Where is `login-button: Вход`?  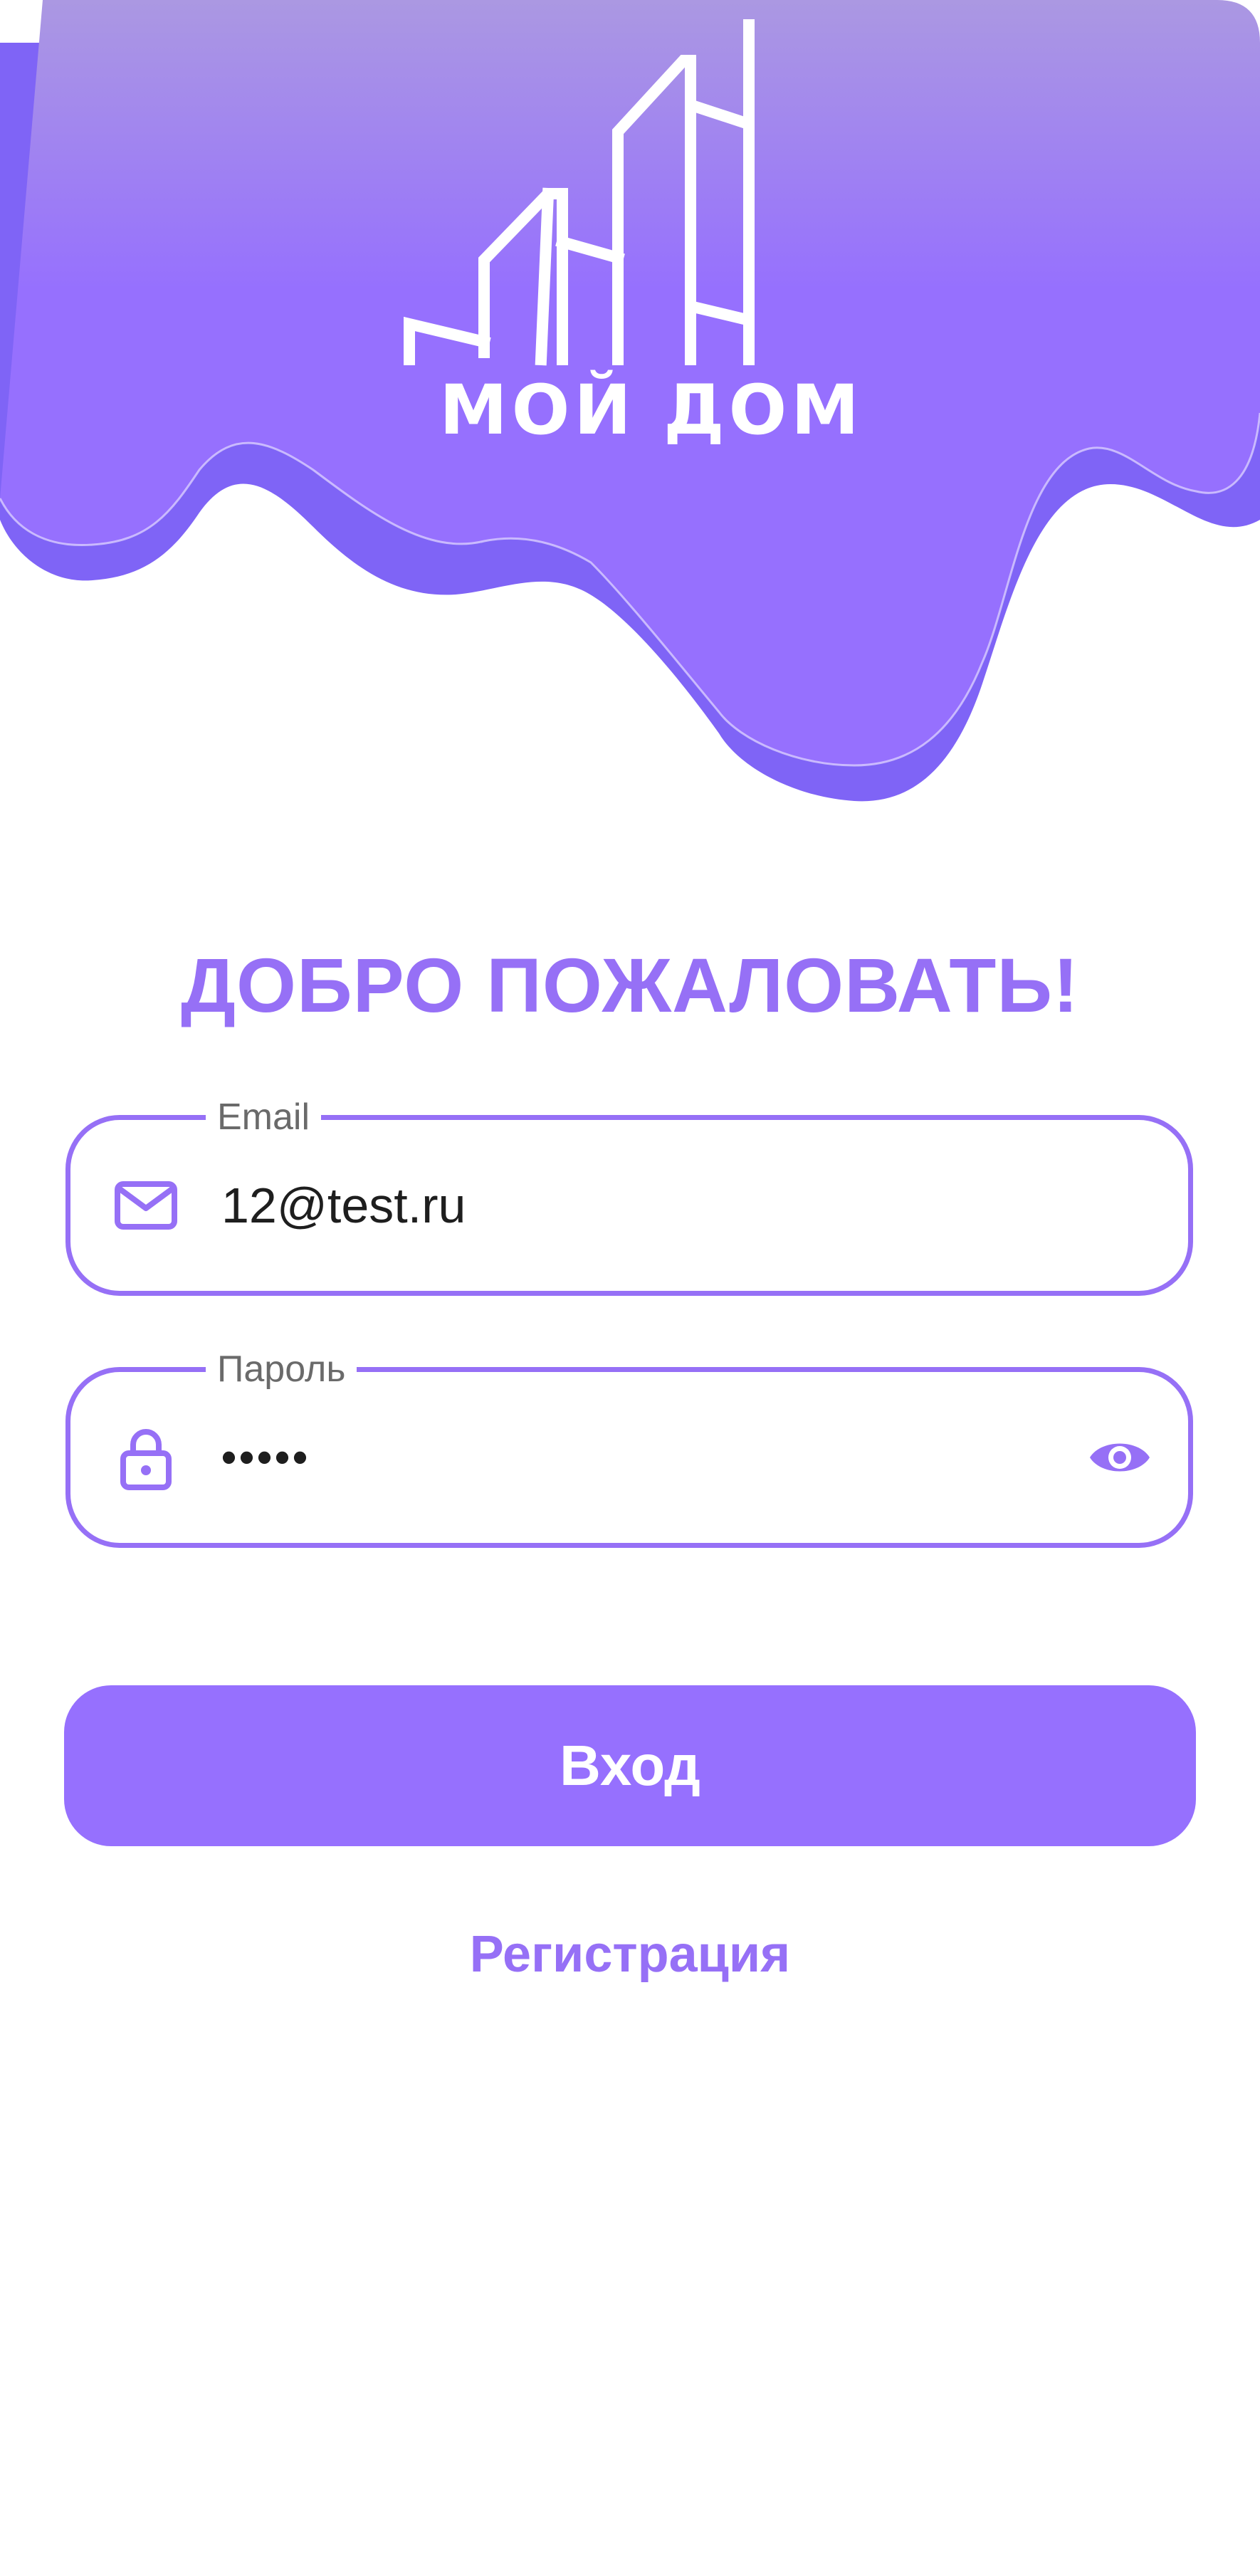
login-button: Вход is located at coordinates (630, 1765).